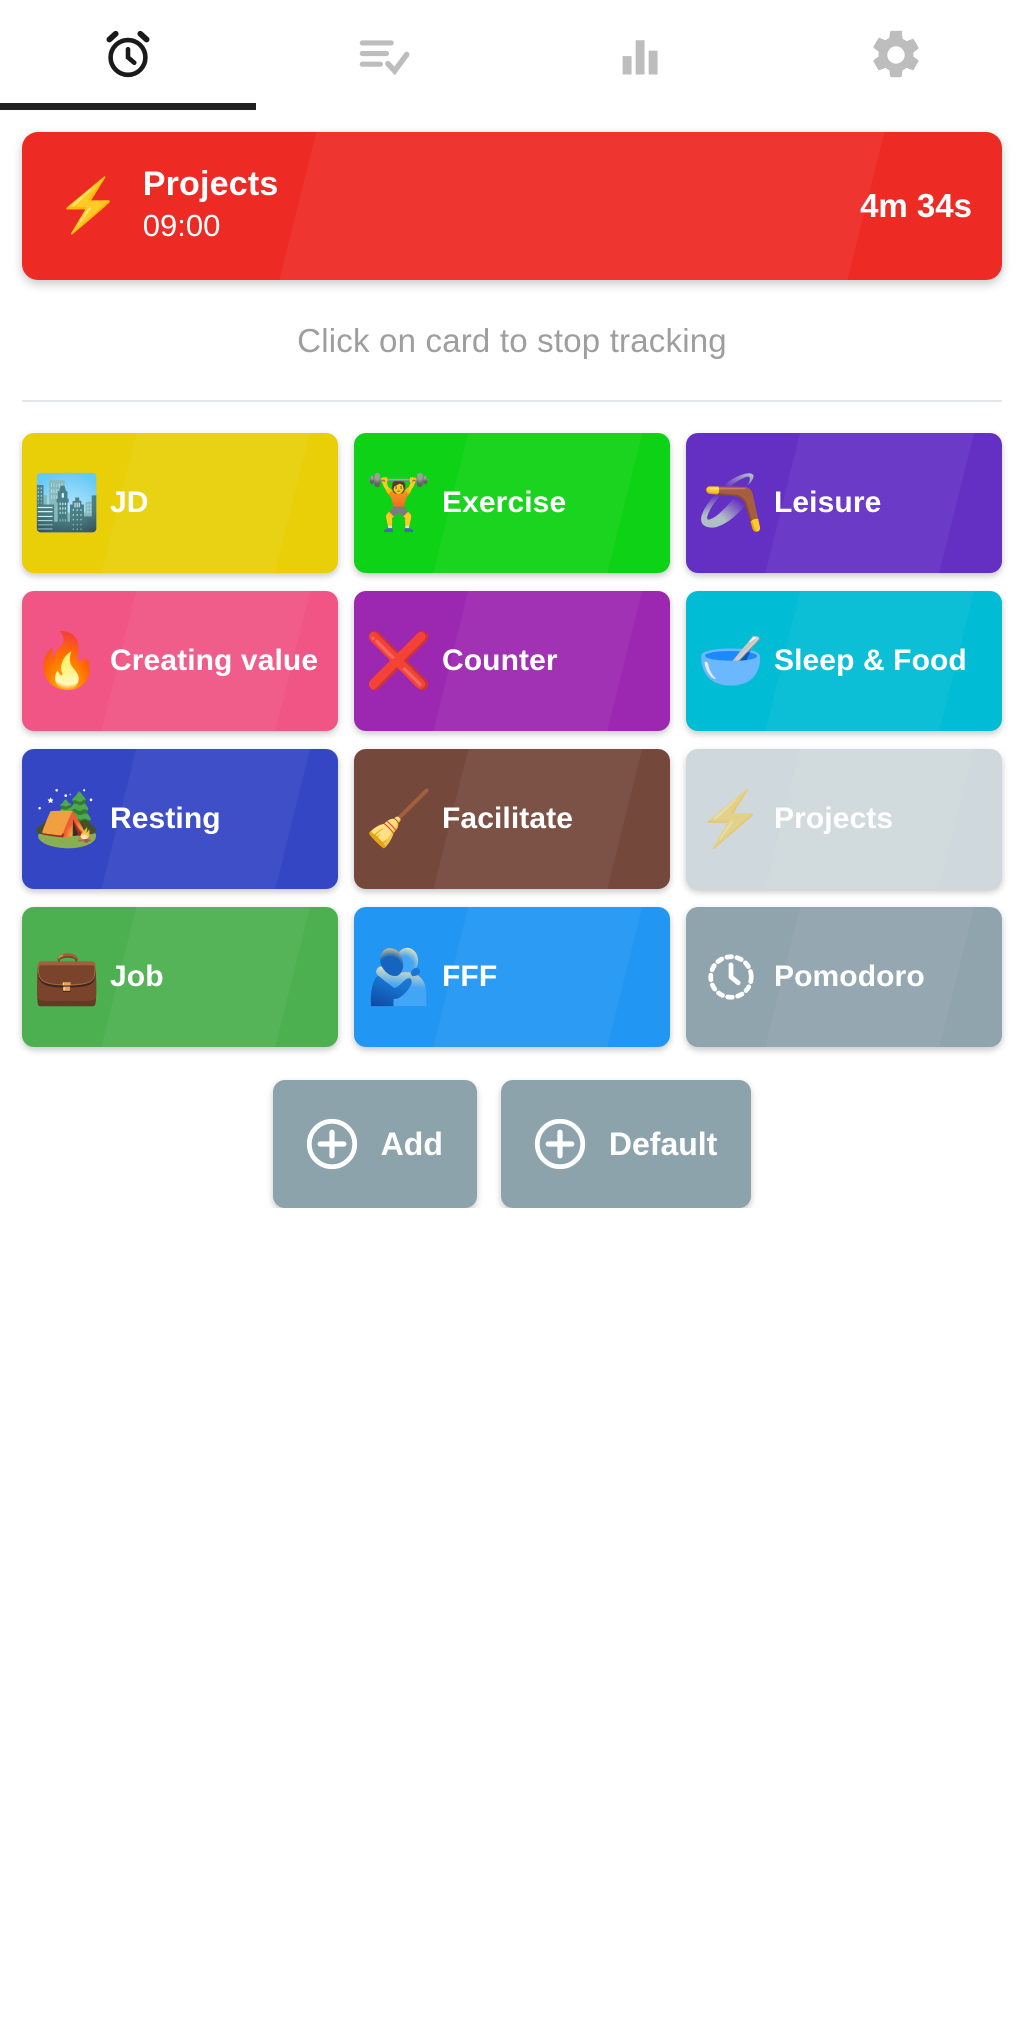 The width and height of the screenshot is (1024, 2038). Describe the element at coordinates (731, 819) in the screenshot. I see `high-voltage-emoji: ⚡` at that location.